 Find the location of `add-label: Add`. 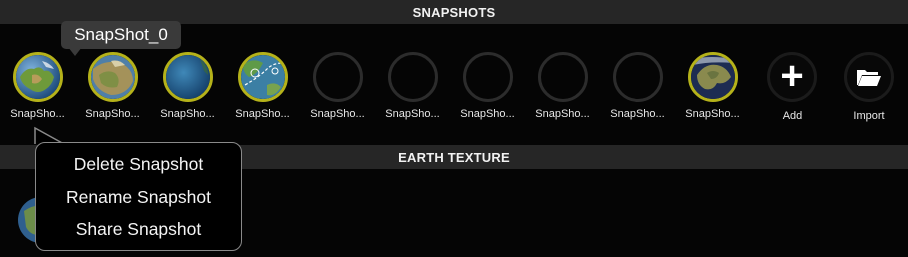

add-label: Add is located at coordinates (792, 116).